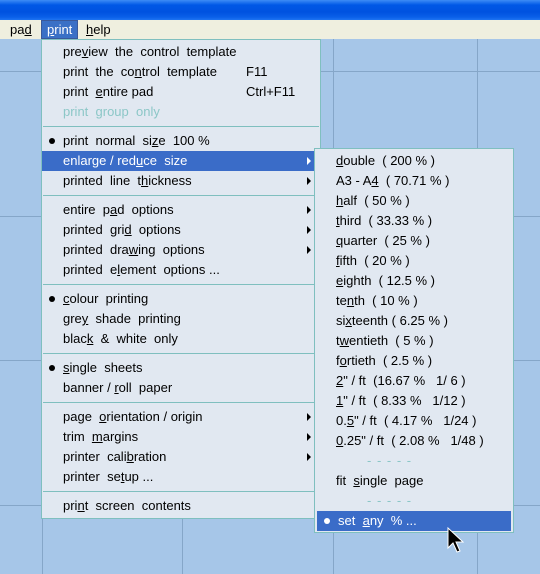  Describe the element at coordinates (181, 368) in the screenshot. I see `menu-item-single-sheets: single sheets` at that location.